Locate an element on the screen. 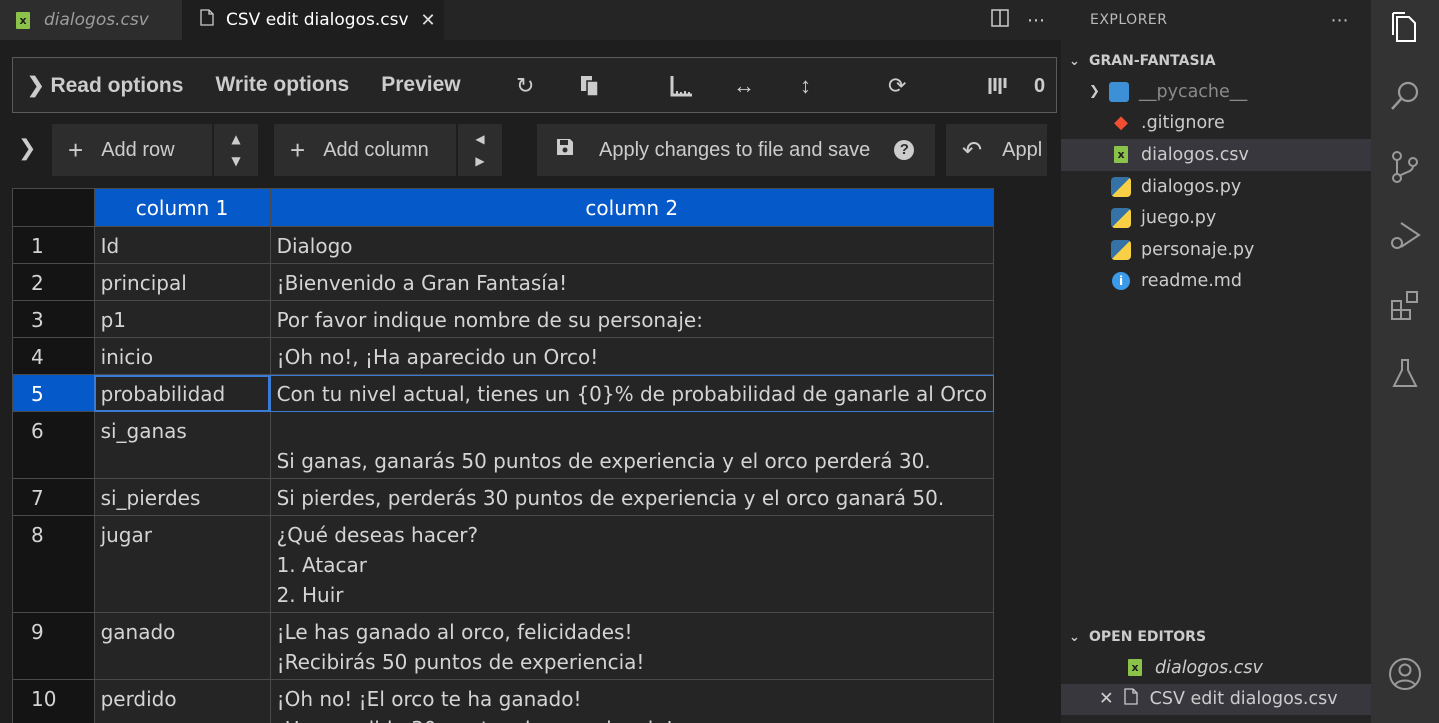  git-icon: ◆ is located at coordinates (1121, 123).